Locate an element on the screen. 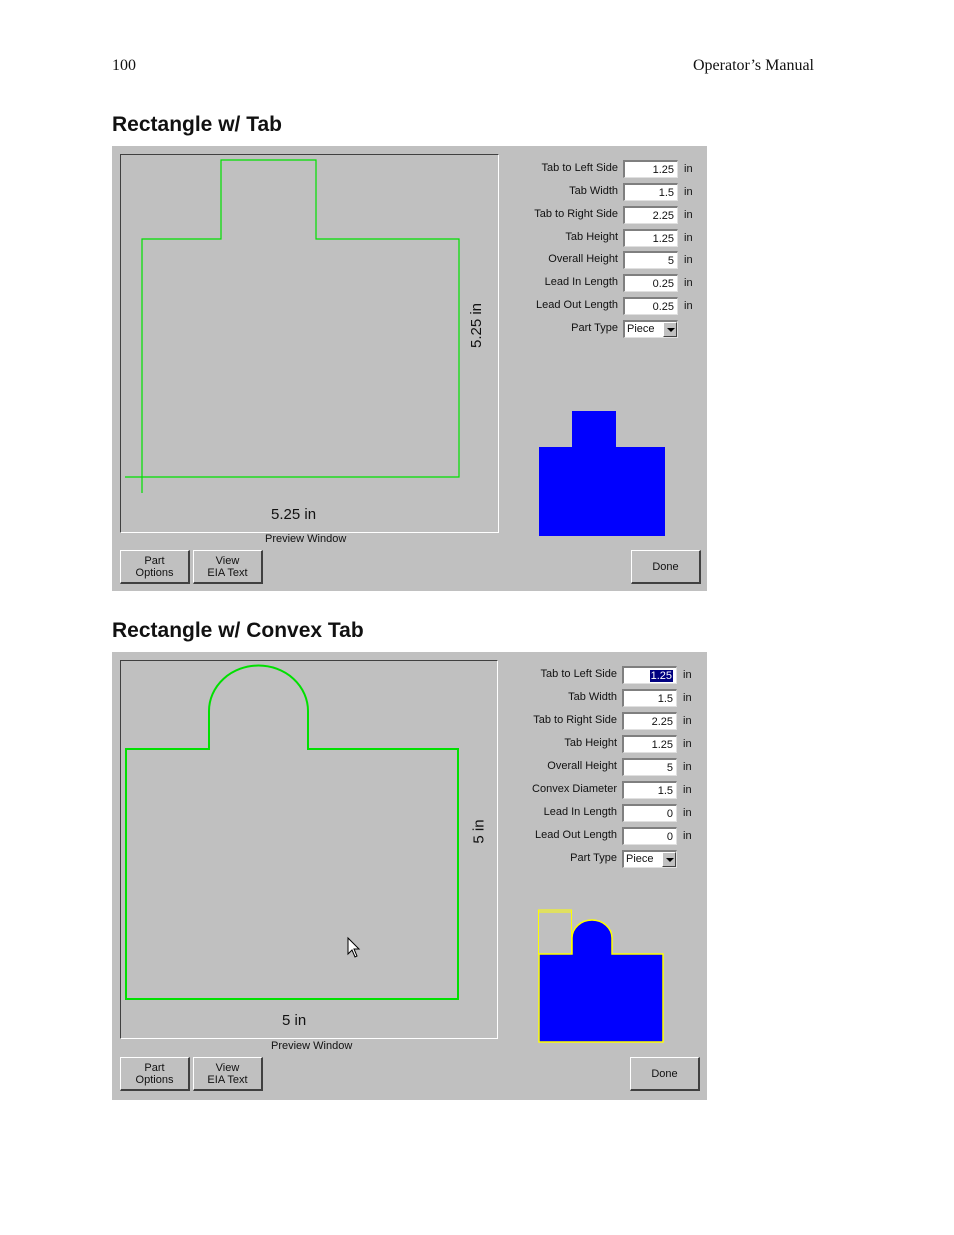  section-heading-rectangle-tab: Rectangle w/ Tab is located at coordinates (197, 124).